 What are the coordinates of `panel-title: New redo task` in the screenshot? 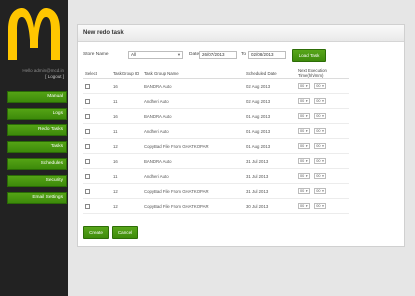 It's located at (241, 33).